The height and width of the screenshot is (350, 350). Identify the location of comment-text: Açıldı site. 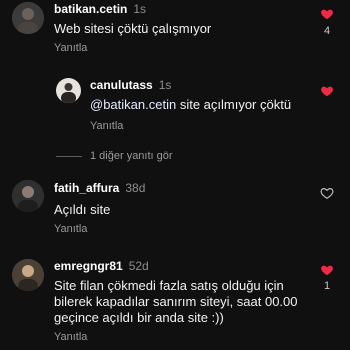
(82, 209).